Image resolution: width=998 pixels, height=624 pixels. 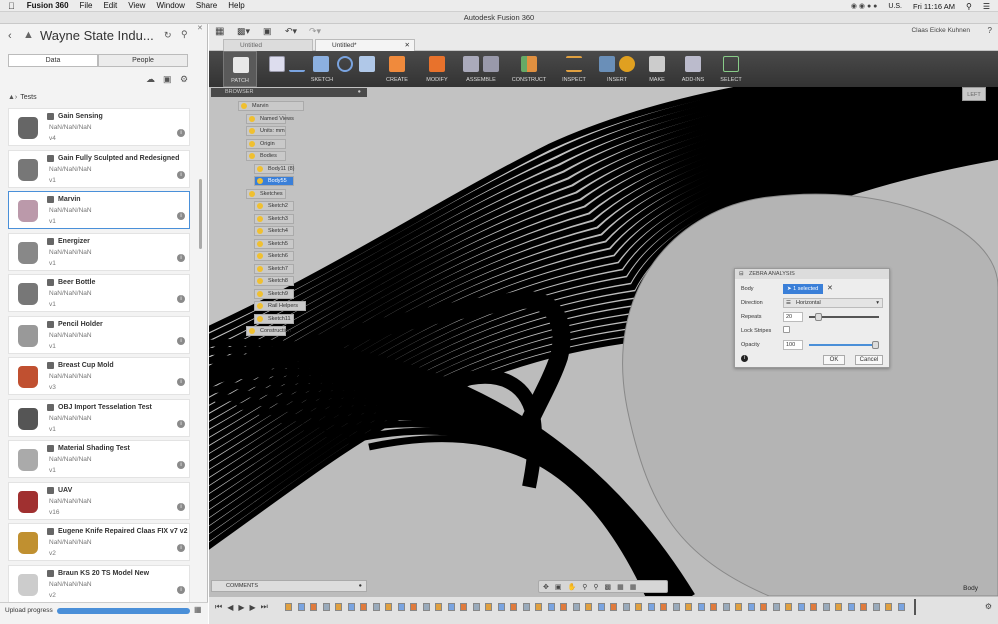 I want to click on tab-people: People, so click(x=143, y=60).